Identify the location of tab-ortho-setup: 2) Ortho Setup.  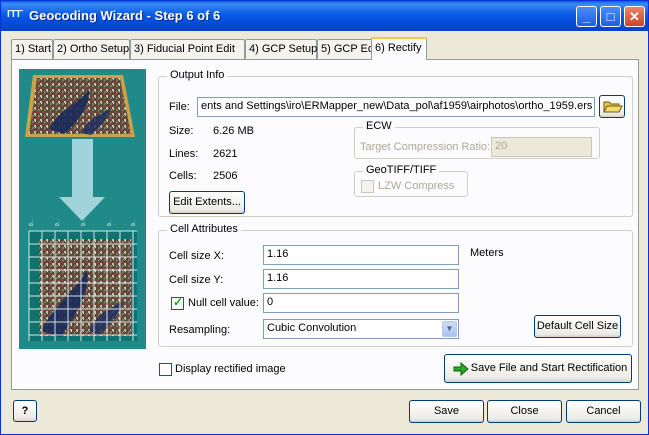
(91, 49).